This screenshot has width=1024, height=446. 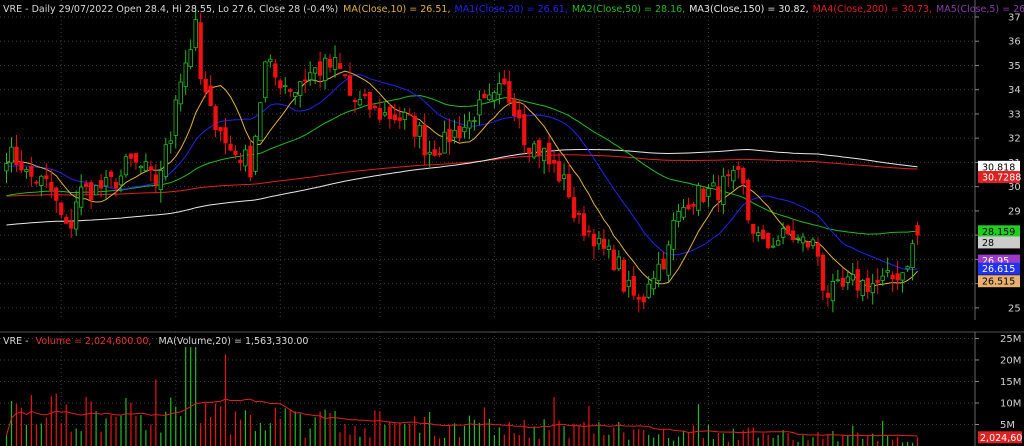 I want to click on volume-header-ma: MA(Volume,20) = 1,563,330.00, so click(x=233, y=341).